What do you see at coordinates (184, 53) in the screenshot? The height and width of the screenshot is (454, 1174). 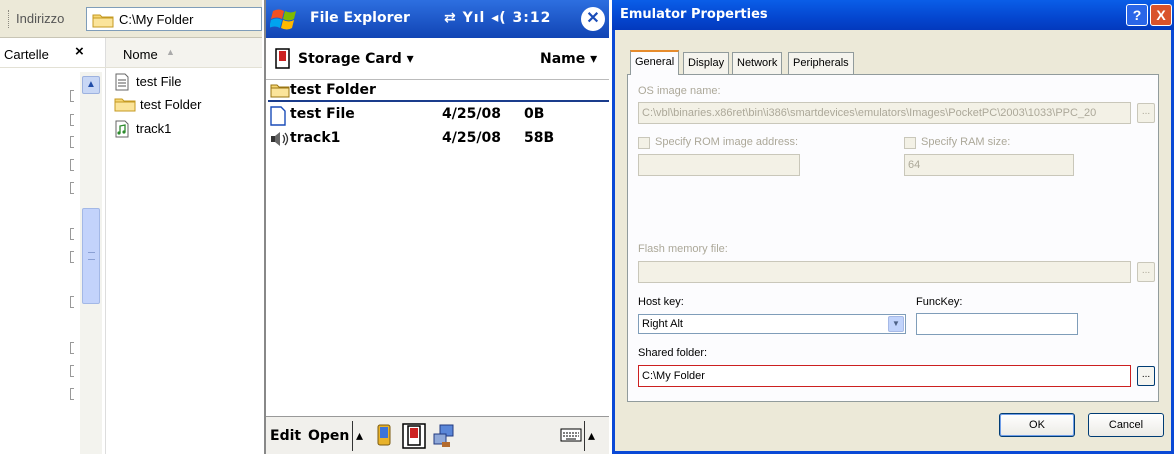 I see `name-column-header: Nome ▲` at bounding box center [184, 53].